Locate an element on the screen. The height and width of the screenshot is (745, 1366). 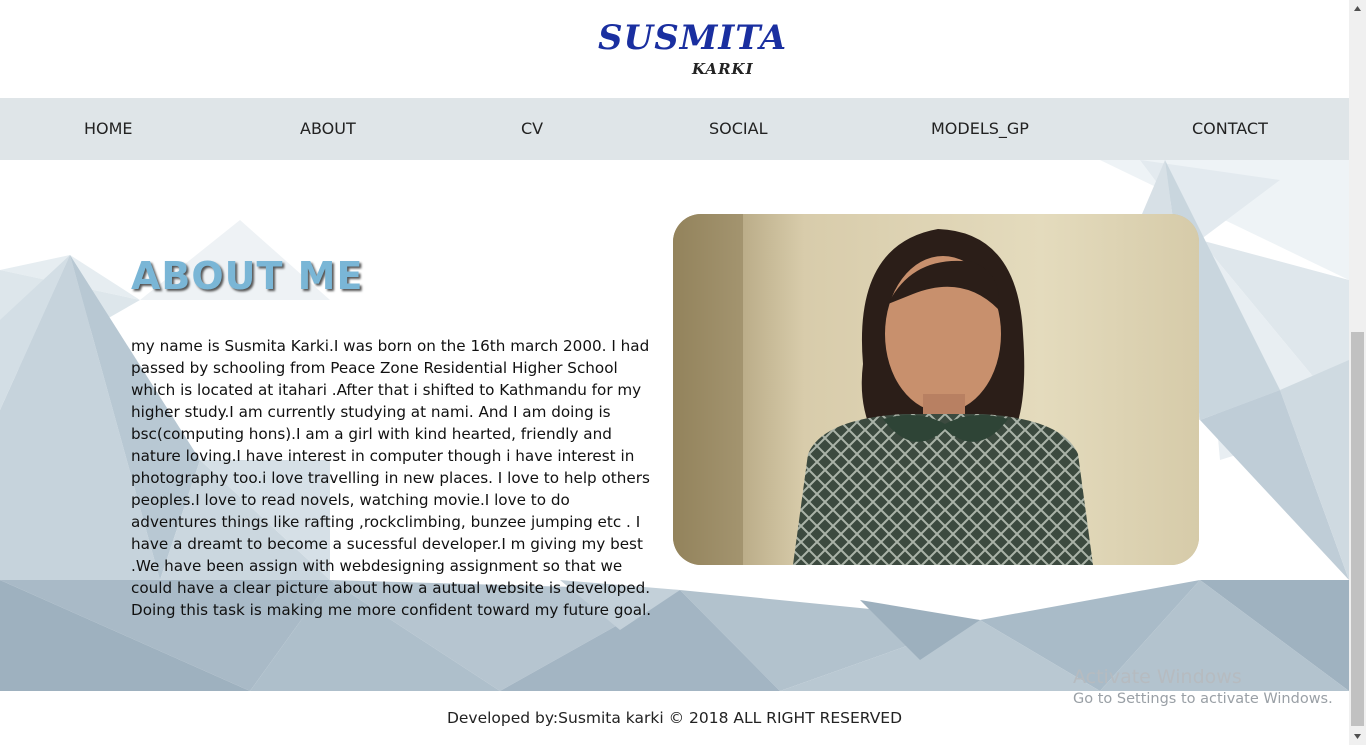
nav-item-home: HOME is located at coordinates (108, 129).